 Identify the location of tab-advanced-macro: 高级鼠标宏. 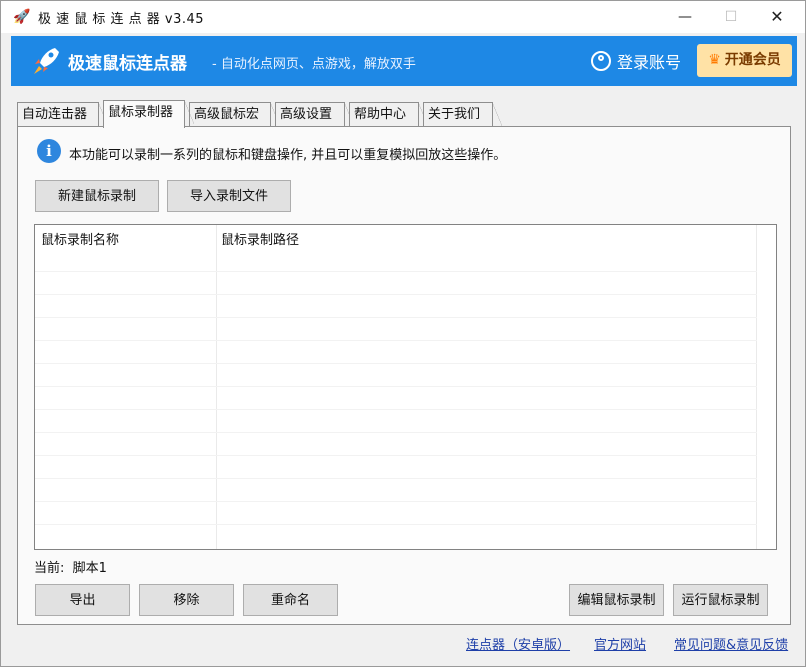
(234, 114).